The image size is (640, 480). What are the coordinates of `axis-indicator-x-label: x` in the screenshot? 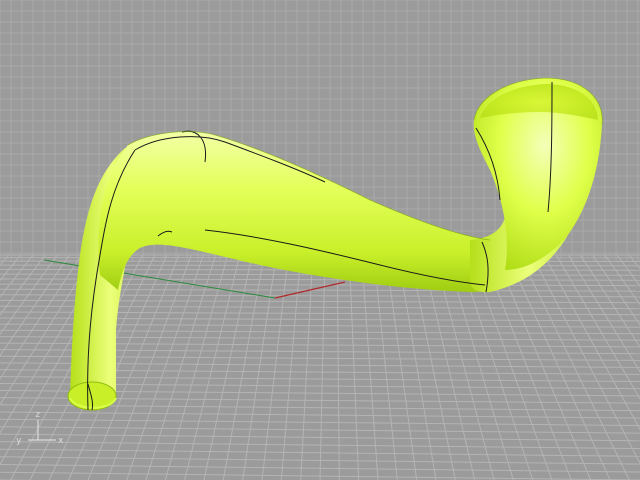 It's located at (61, 441).